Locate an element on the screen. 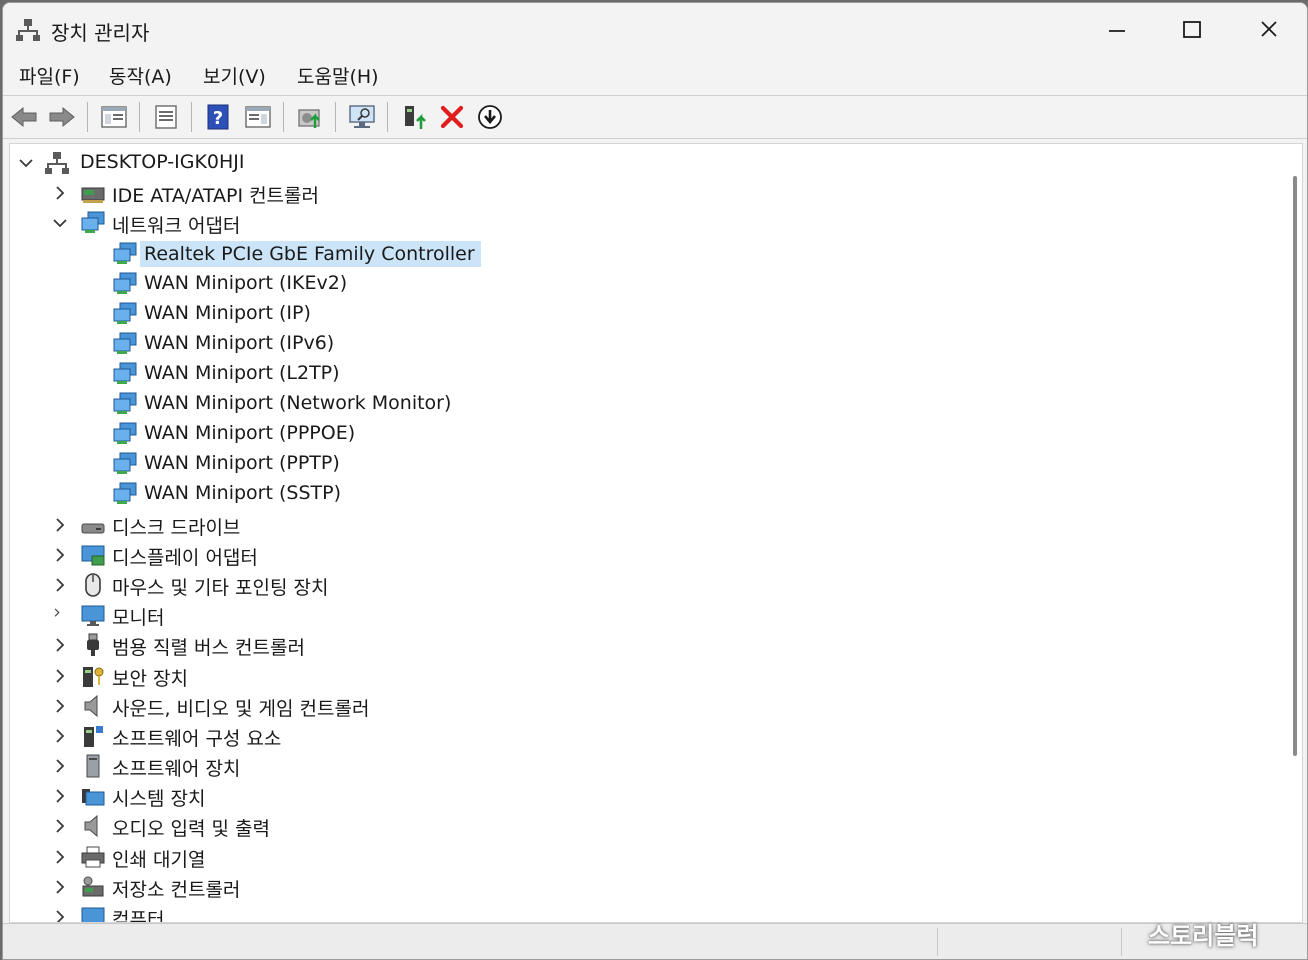 This screenshot has width=1308, height=960. properties-icon is located at coordinates (166, 117).